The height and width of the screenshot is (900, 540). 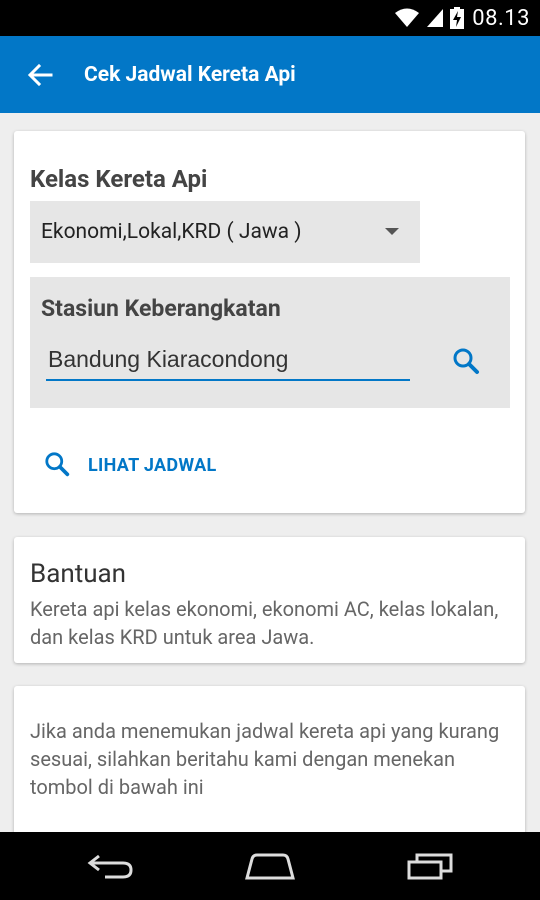 I want to click on class-dropdown: Ekonomi,Lokal,KRD ( Jawa ), so click(x=225, y=232).